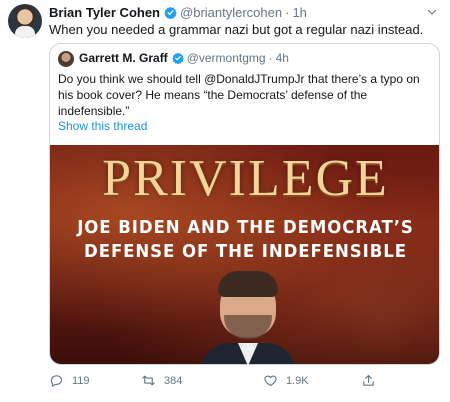  I want to click on retweet-icon, so click(148, 380).